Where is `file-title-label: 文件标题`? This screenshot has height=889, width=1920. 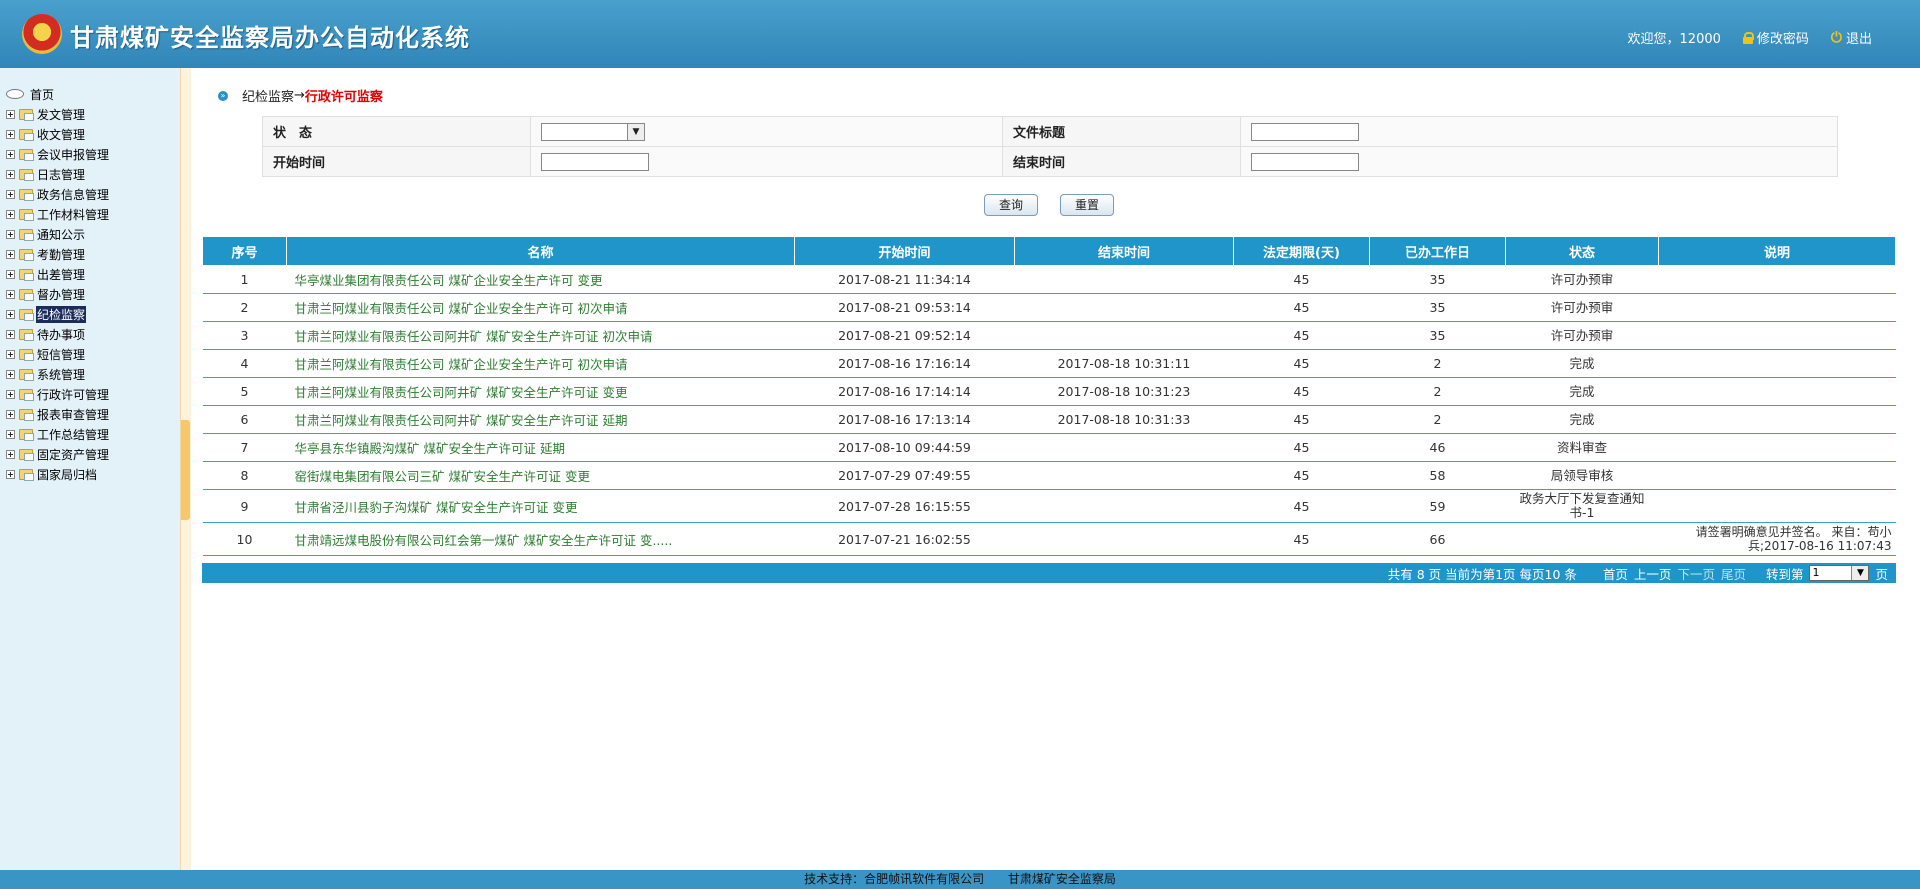 file-title-label: 文件标题 is located at coordinates (1121, 131).